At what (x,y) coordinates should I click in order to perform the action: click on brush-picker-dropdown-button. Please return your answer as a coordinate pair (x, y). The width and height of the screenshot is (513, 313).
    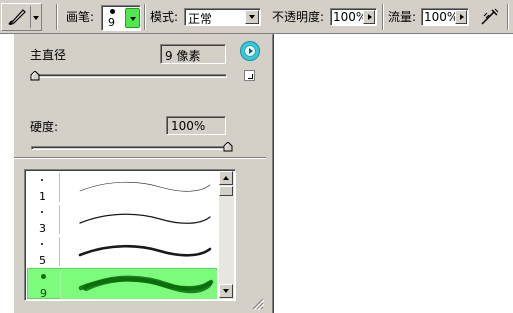
    Looking at the image, I should click on (132, 18).